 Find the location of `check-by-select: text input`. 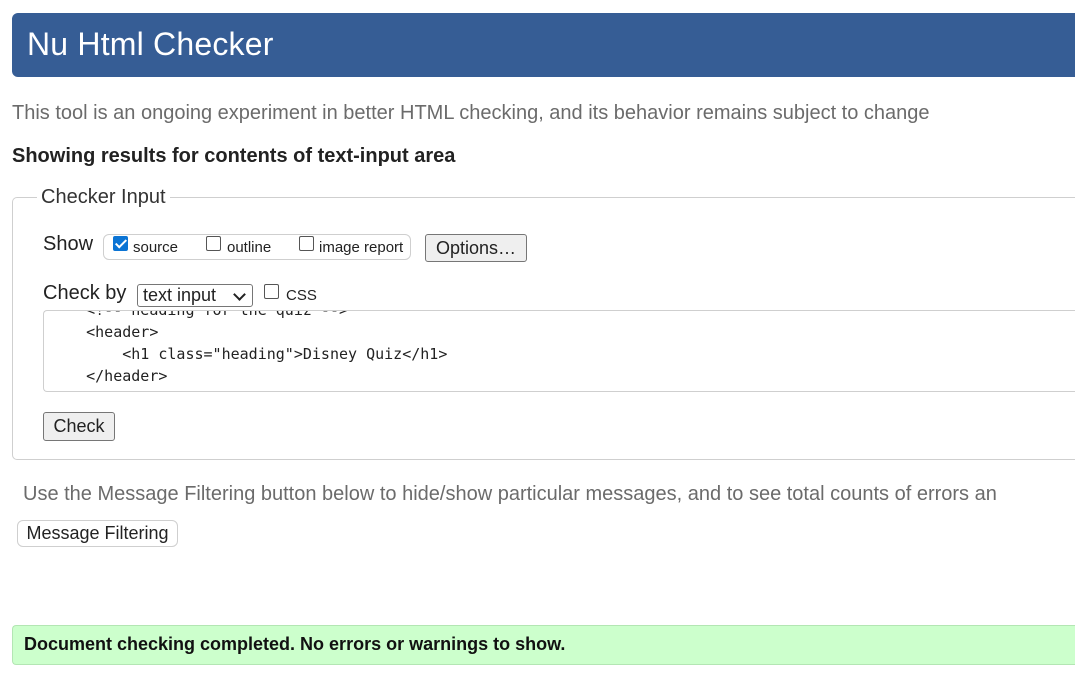

check-by-select: text input is located at coordinates (195, 295).